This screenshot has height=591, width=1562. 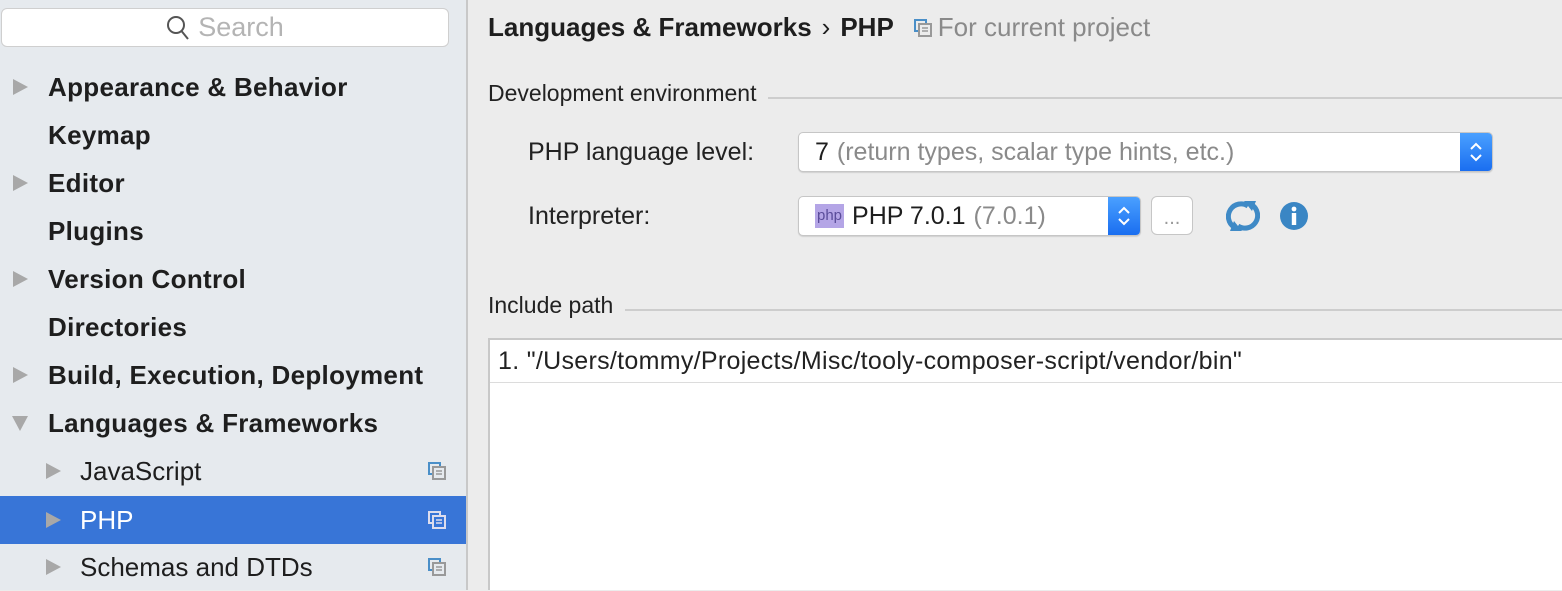 What do you see at coordinates (233, 183) in the screenshot?
I see `tree-item-editor: Editor` at bounding box center [233, 183].